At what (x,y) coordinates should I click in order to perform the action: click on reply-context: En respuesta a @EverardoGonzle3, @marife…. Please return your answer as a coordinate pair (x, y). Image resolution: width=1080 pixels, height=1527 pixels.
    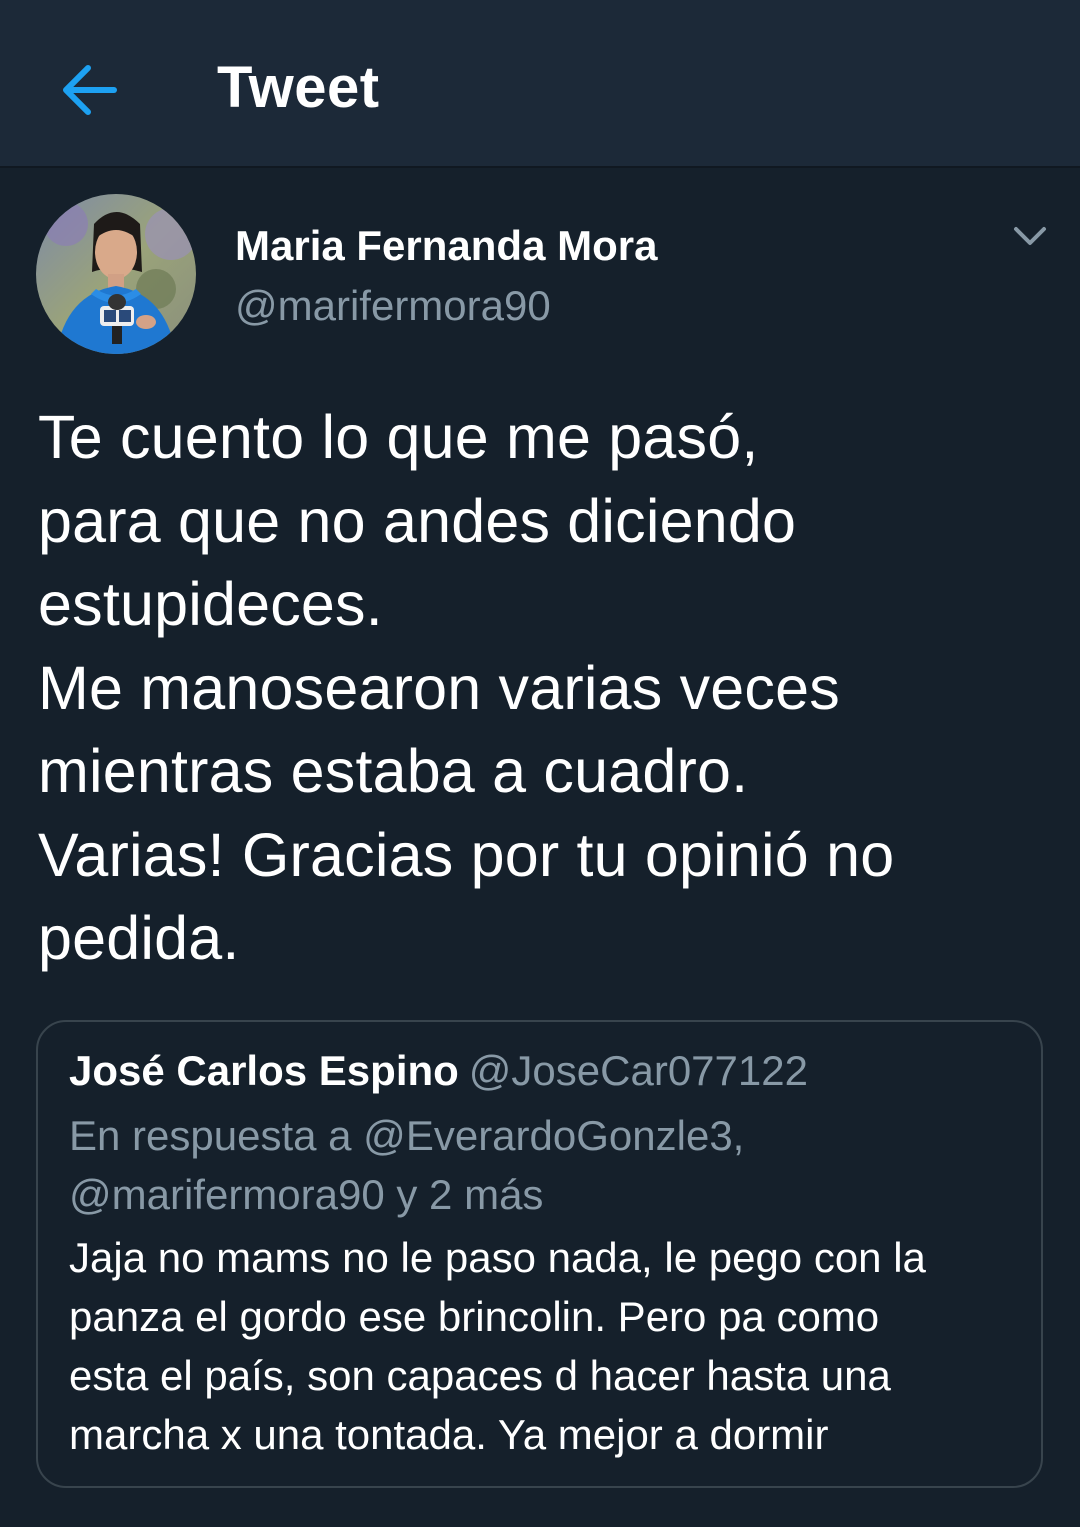
    Looking at the image, I should click on (407, 1165).